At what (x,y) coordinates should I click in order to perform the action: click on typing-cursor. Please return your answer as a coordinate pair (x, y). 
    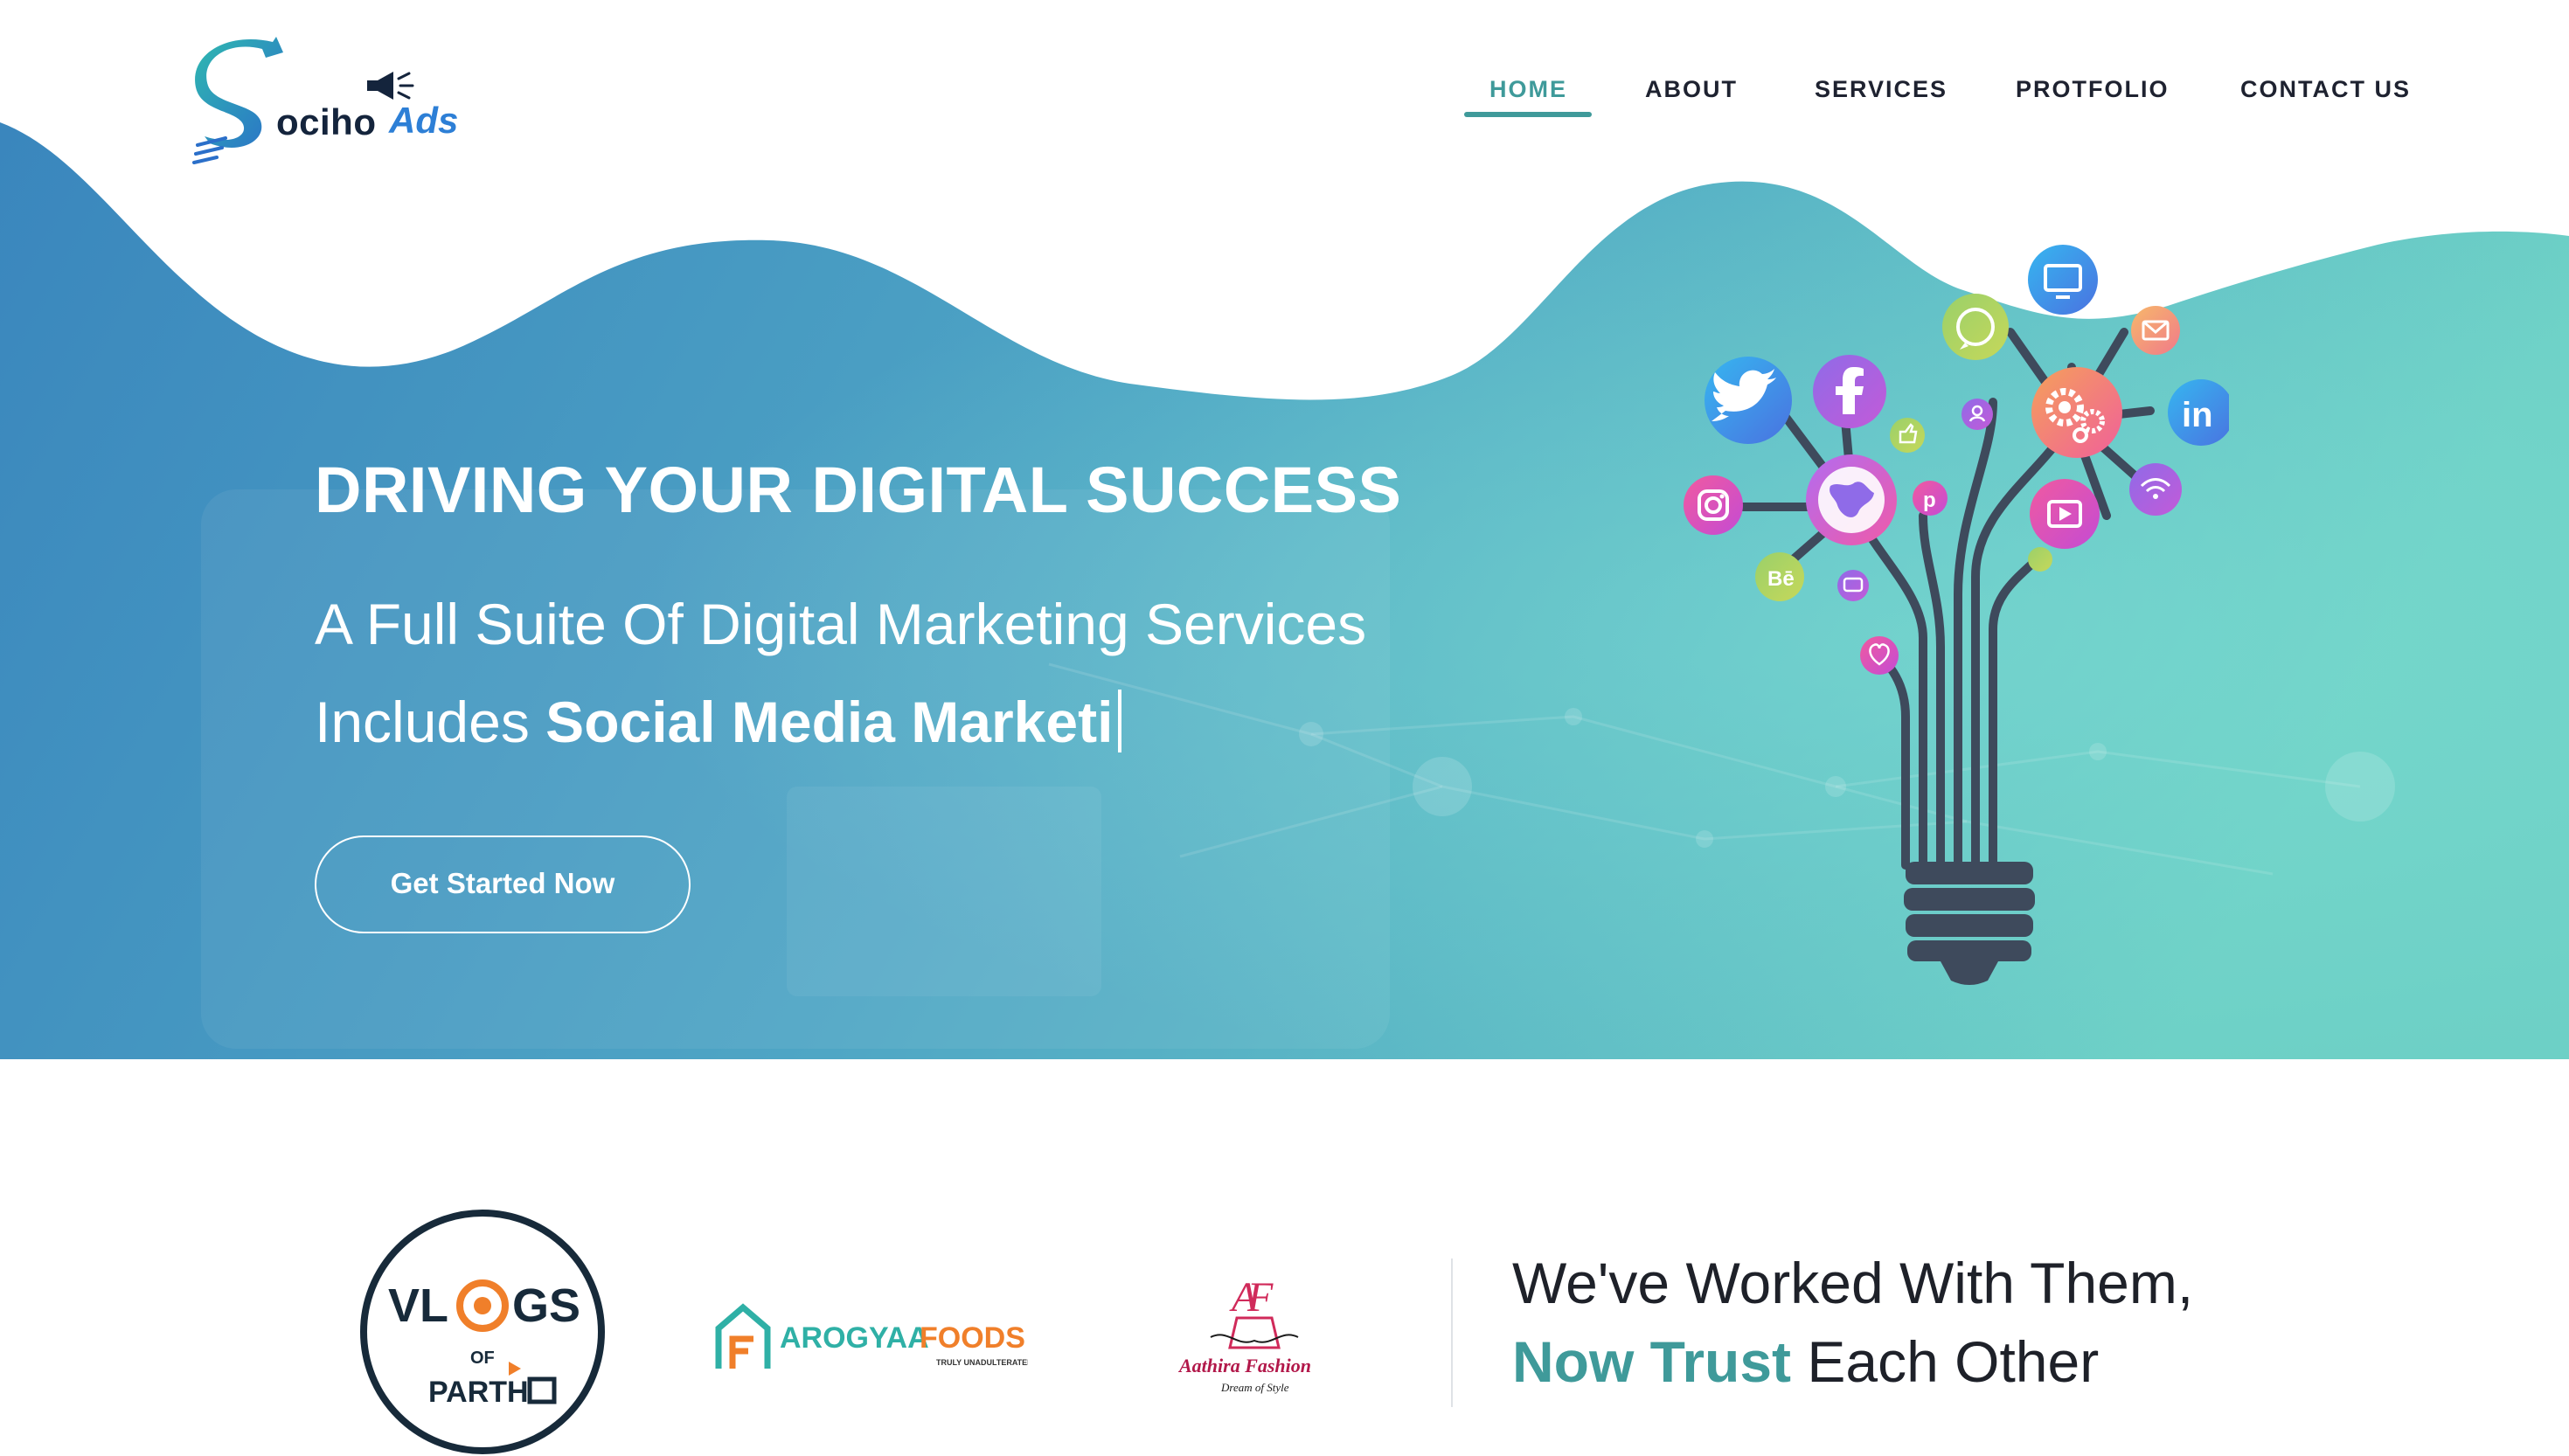
    Looking at the image, I should click on (1120, 721).